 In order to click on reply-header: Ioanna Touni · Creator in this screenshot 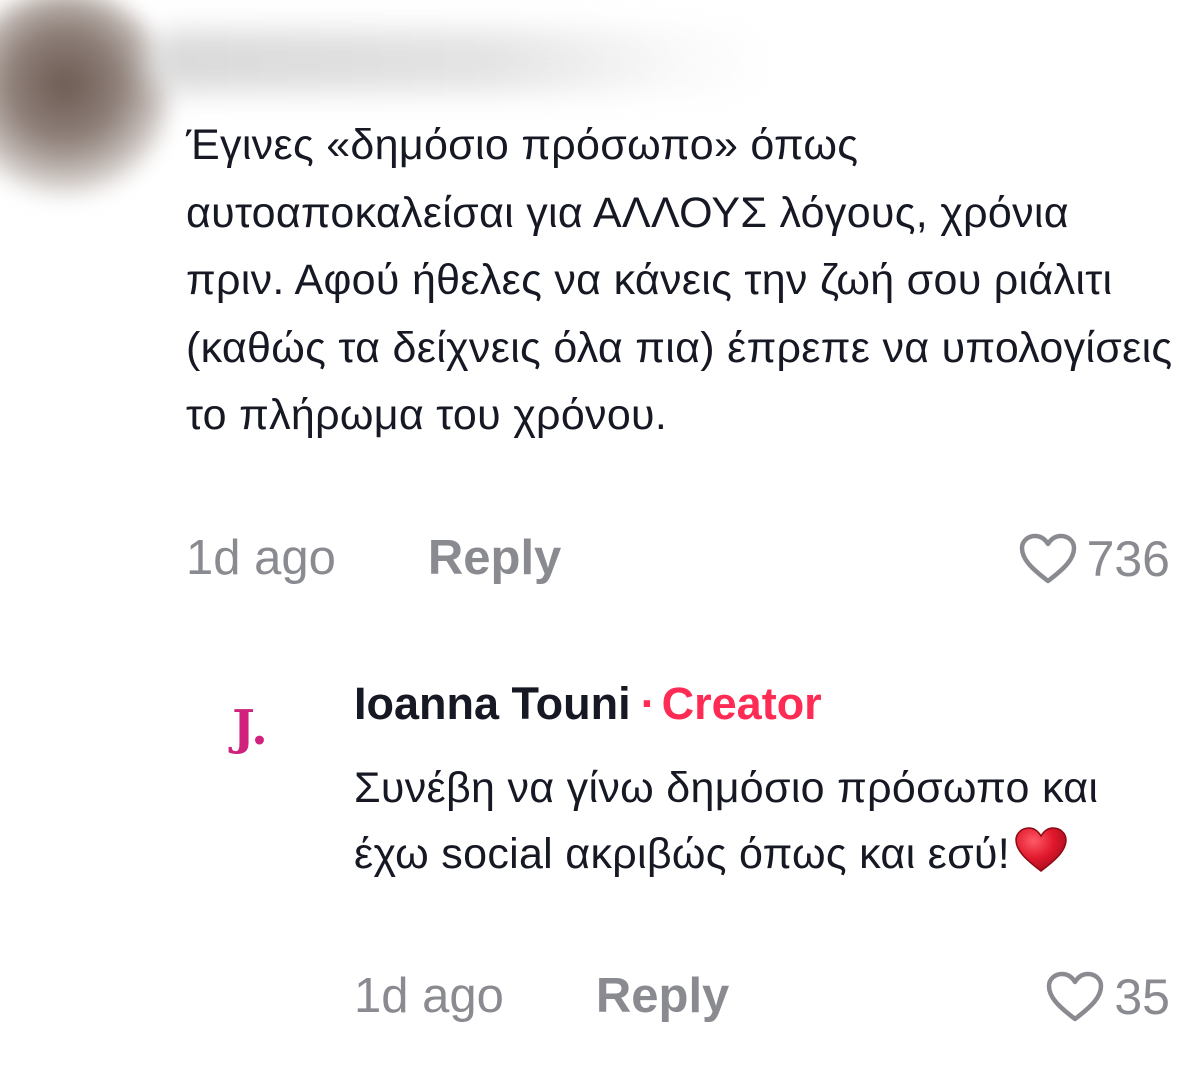, I will do `click(588, 704)`.